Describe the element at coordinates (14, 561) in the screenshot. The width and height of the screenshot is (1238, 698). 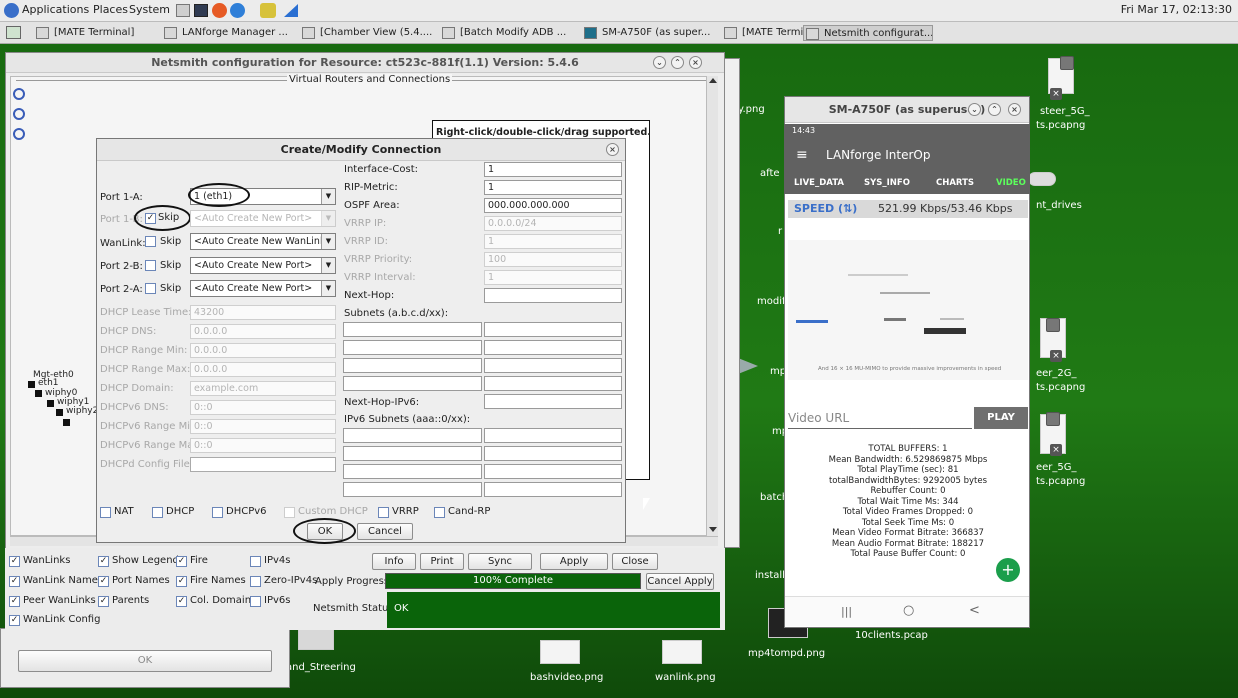
I see `checkbox-wanlinks: ✓` at that location.